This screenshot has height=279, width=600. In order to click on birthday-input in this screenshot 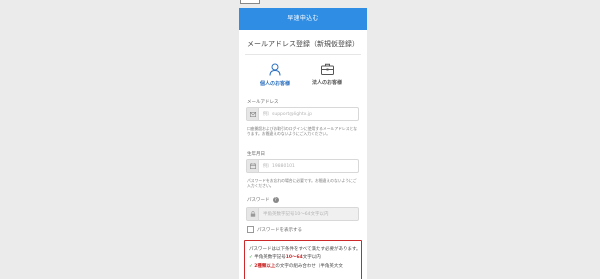, I will do `click(307, 166)`.